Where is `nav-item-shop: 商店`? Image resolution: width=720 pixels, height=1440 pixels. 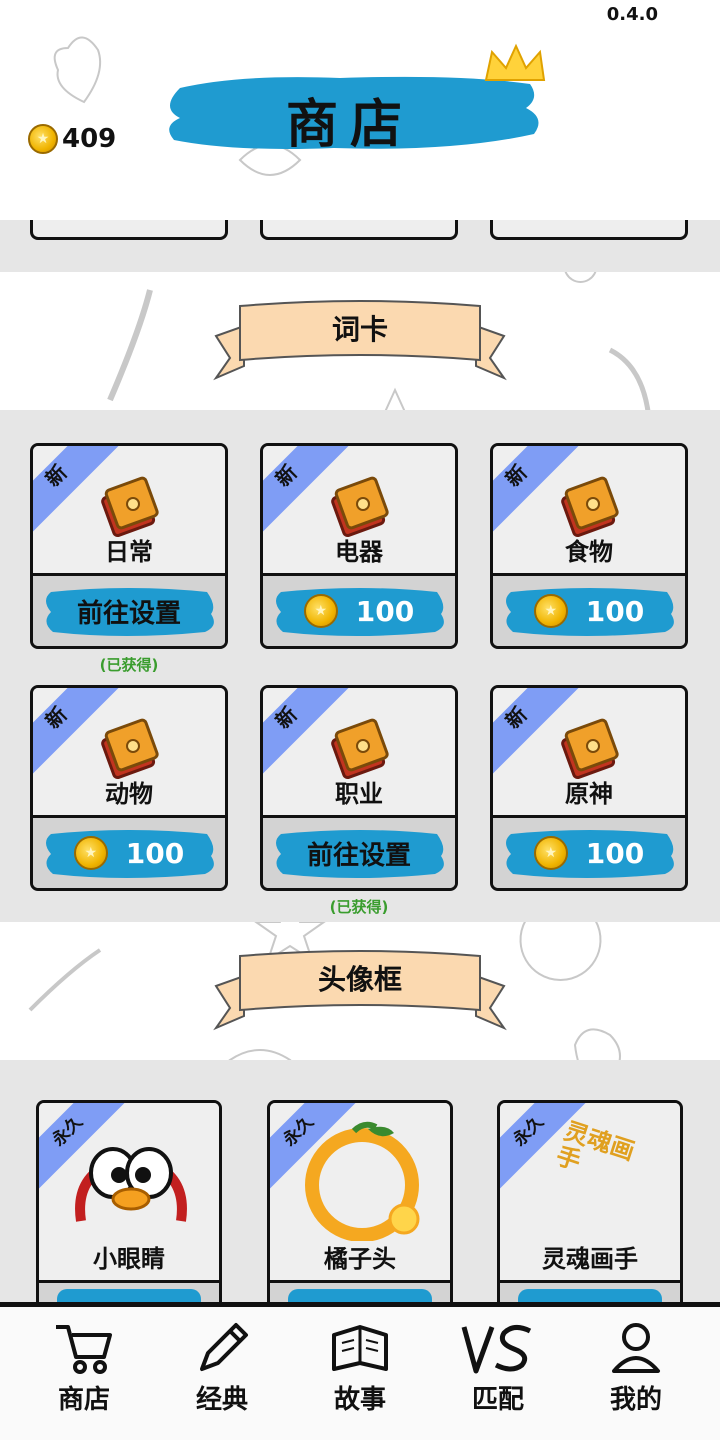 nav-item-shop: 商店 is located at coordinates (84, 1368).